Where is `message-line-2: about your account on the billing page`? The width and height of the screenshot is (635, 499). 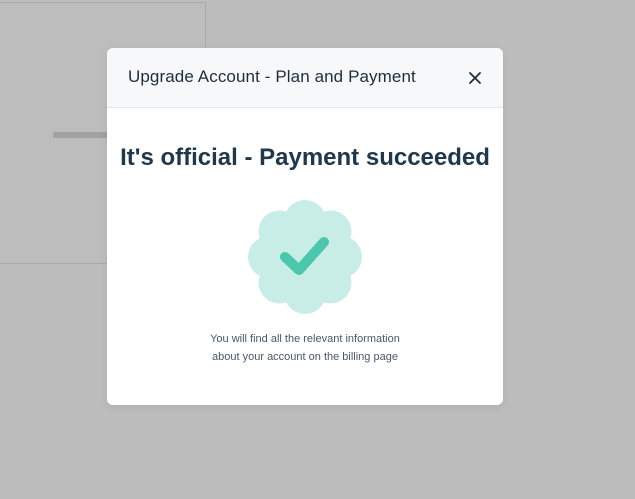 message-line-2: about your account on the billing page is located at coordinates (305, 357).